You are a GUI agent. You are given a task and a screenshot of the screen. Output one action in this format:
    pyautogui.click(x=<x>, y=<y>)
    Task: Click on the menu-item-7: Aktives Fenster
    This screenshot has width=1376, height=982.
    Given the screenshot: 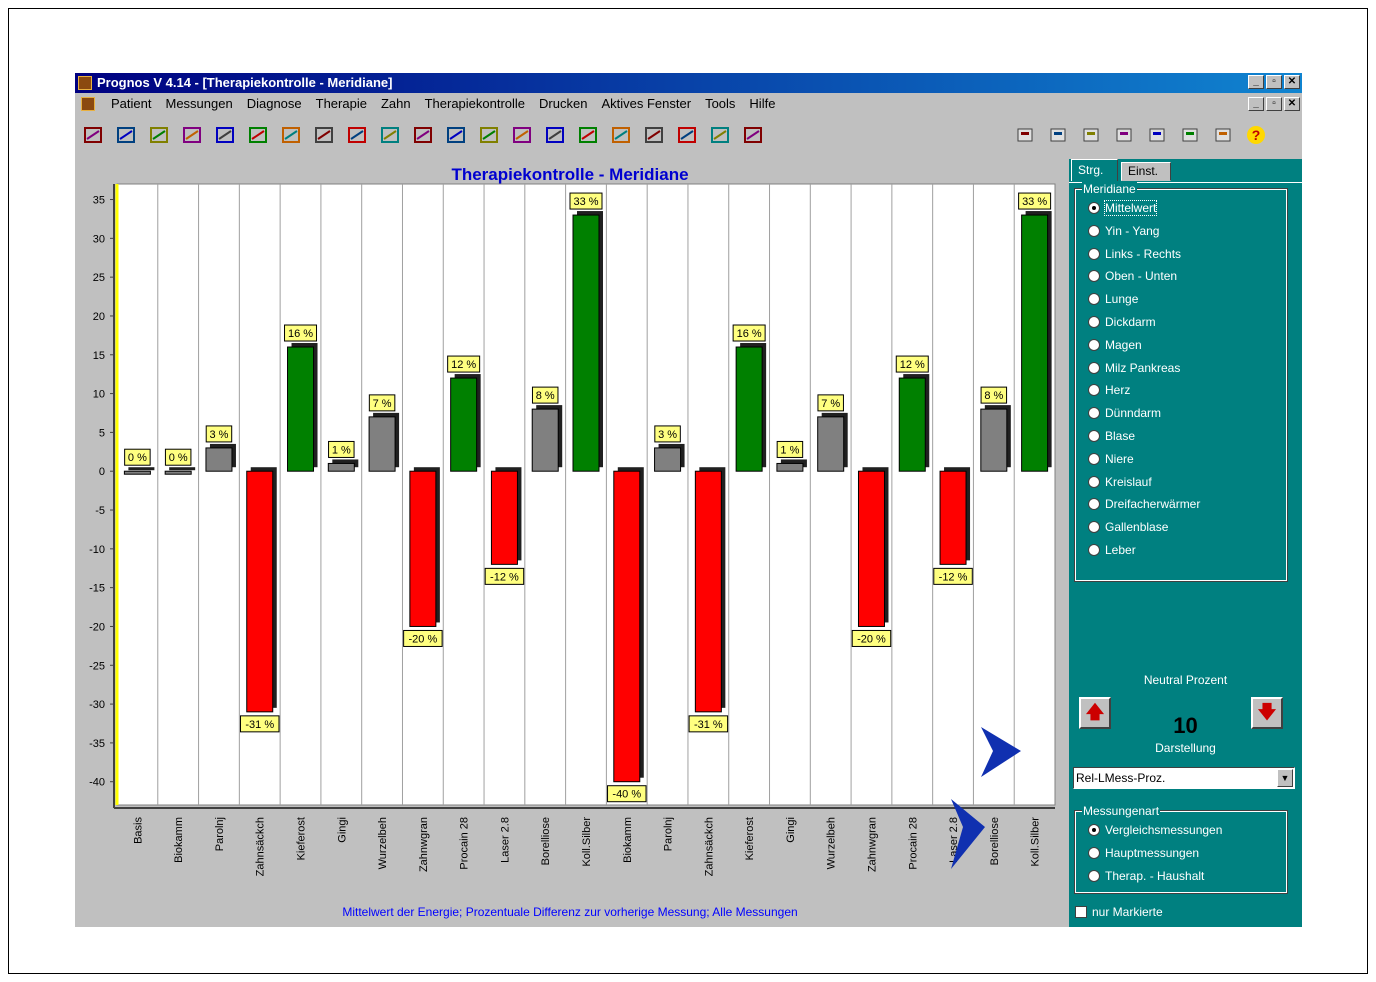 What is the action you would take?
    pyautogui.click(x=646, y=104)
    